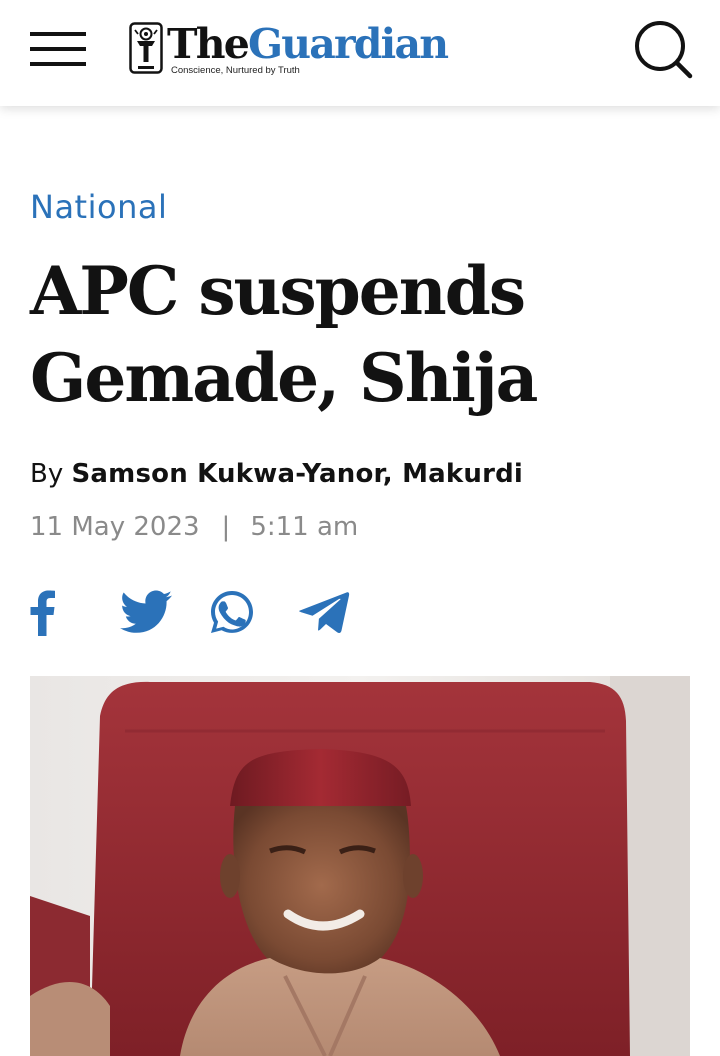  Describe the element at coordinates (278, 291) in the screenshot. I see `headline-line-1: APC suspends` at that location.